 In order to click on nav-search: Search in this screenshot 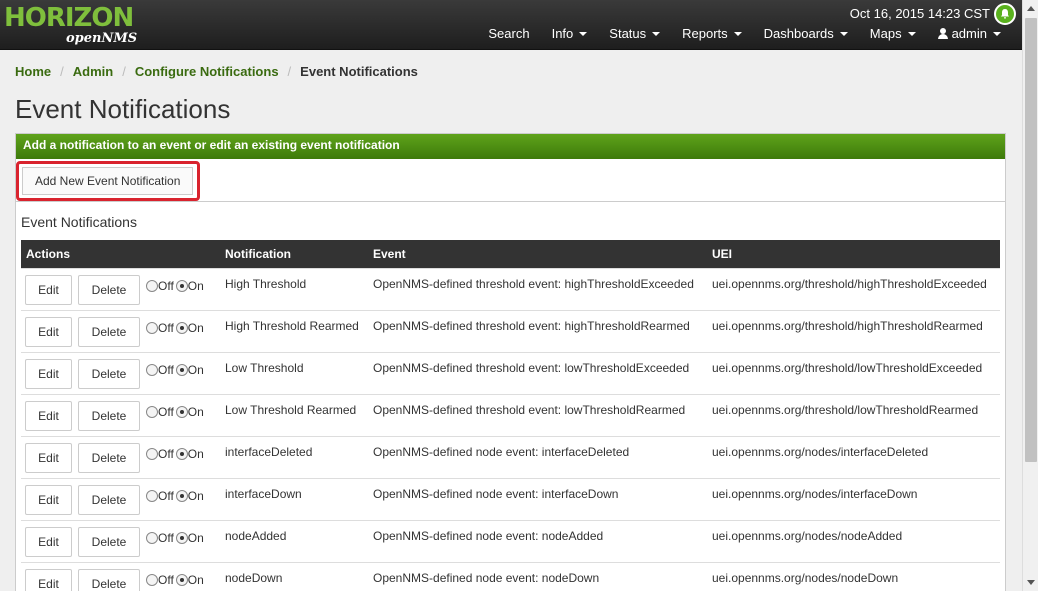, I will do `click(508, 33)`.